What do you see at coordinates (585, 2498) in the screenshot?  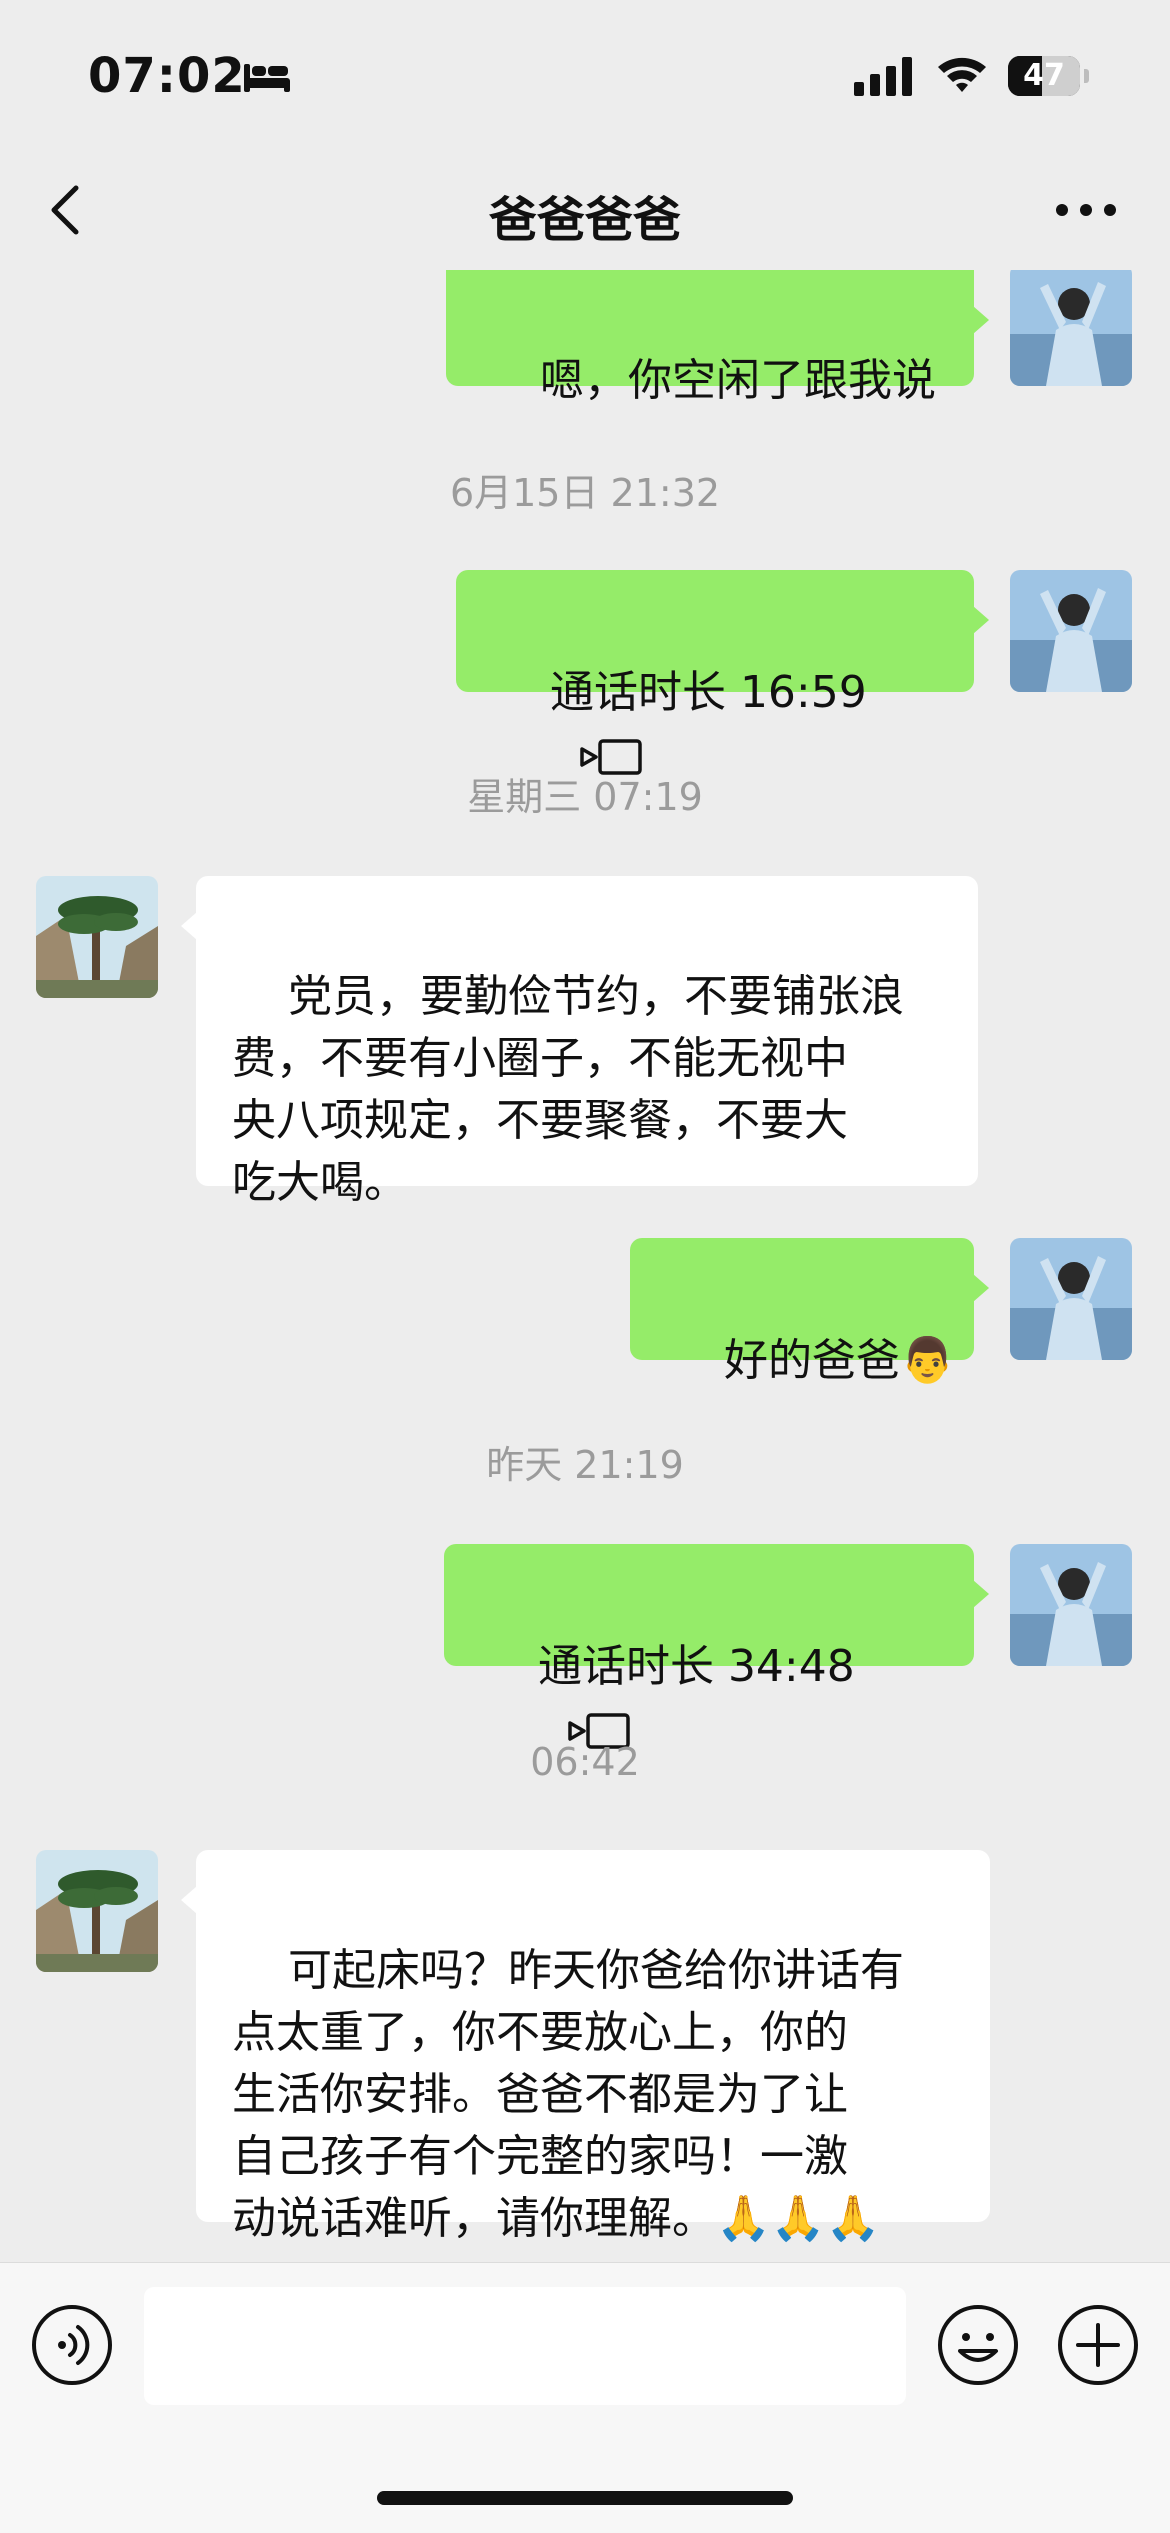 I see `home-indicator` at bounding box center [585, 2498].